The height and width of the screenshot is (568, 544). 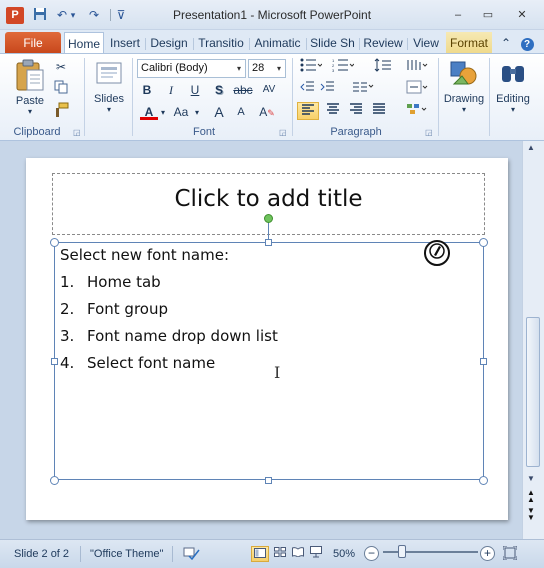 What do you see at coordinates (417, 67) in the screenshot?
I see `text-direction-button` at bounding box center [417, 67].